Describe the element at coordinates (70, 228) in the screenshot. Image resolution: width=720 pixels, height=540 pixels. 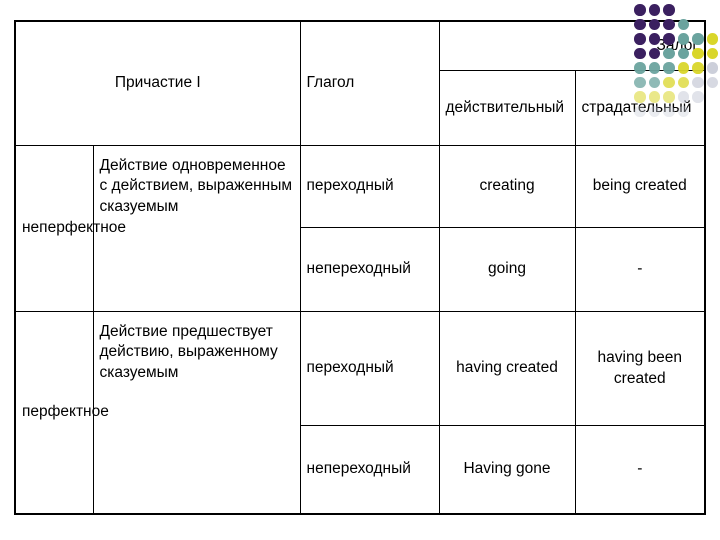
I see `cell-aspect: неперфектное` at that location.